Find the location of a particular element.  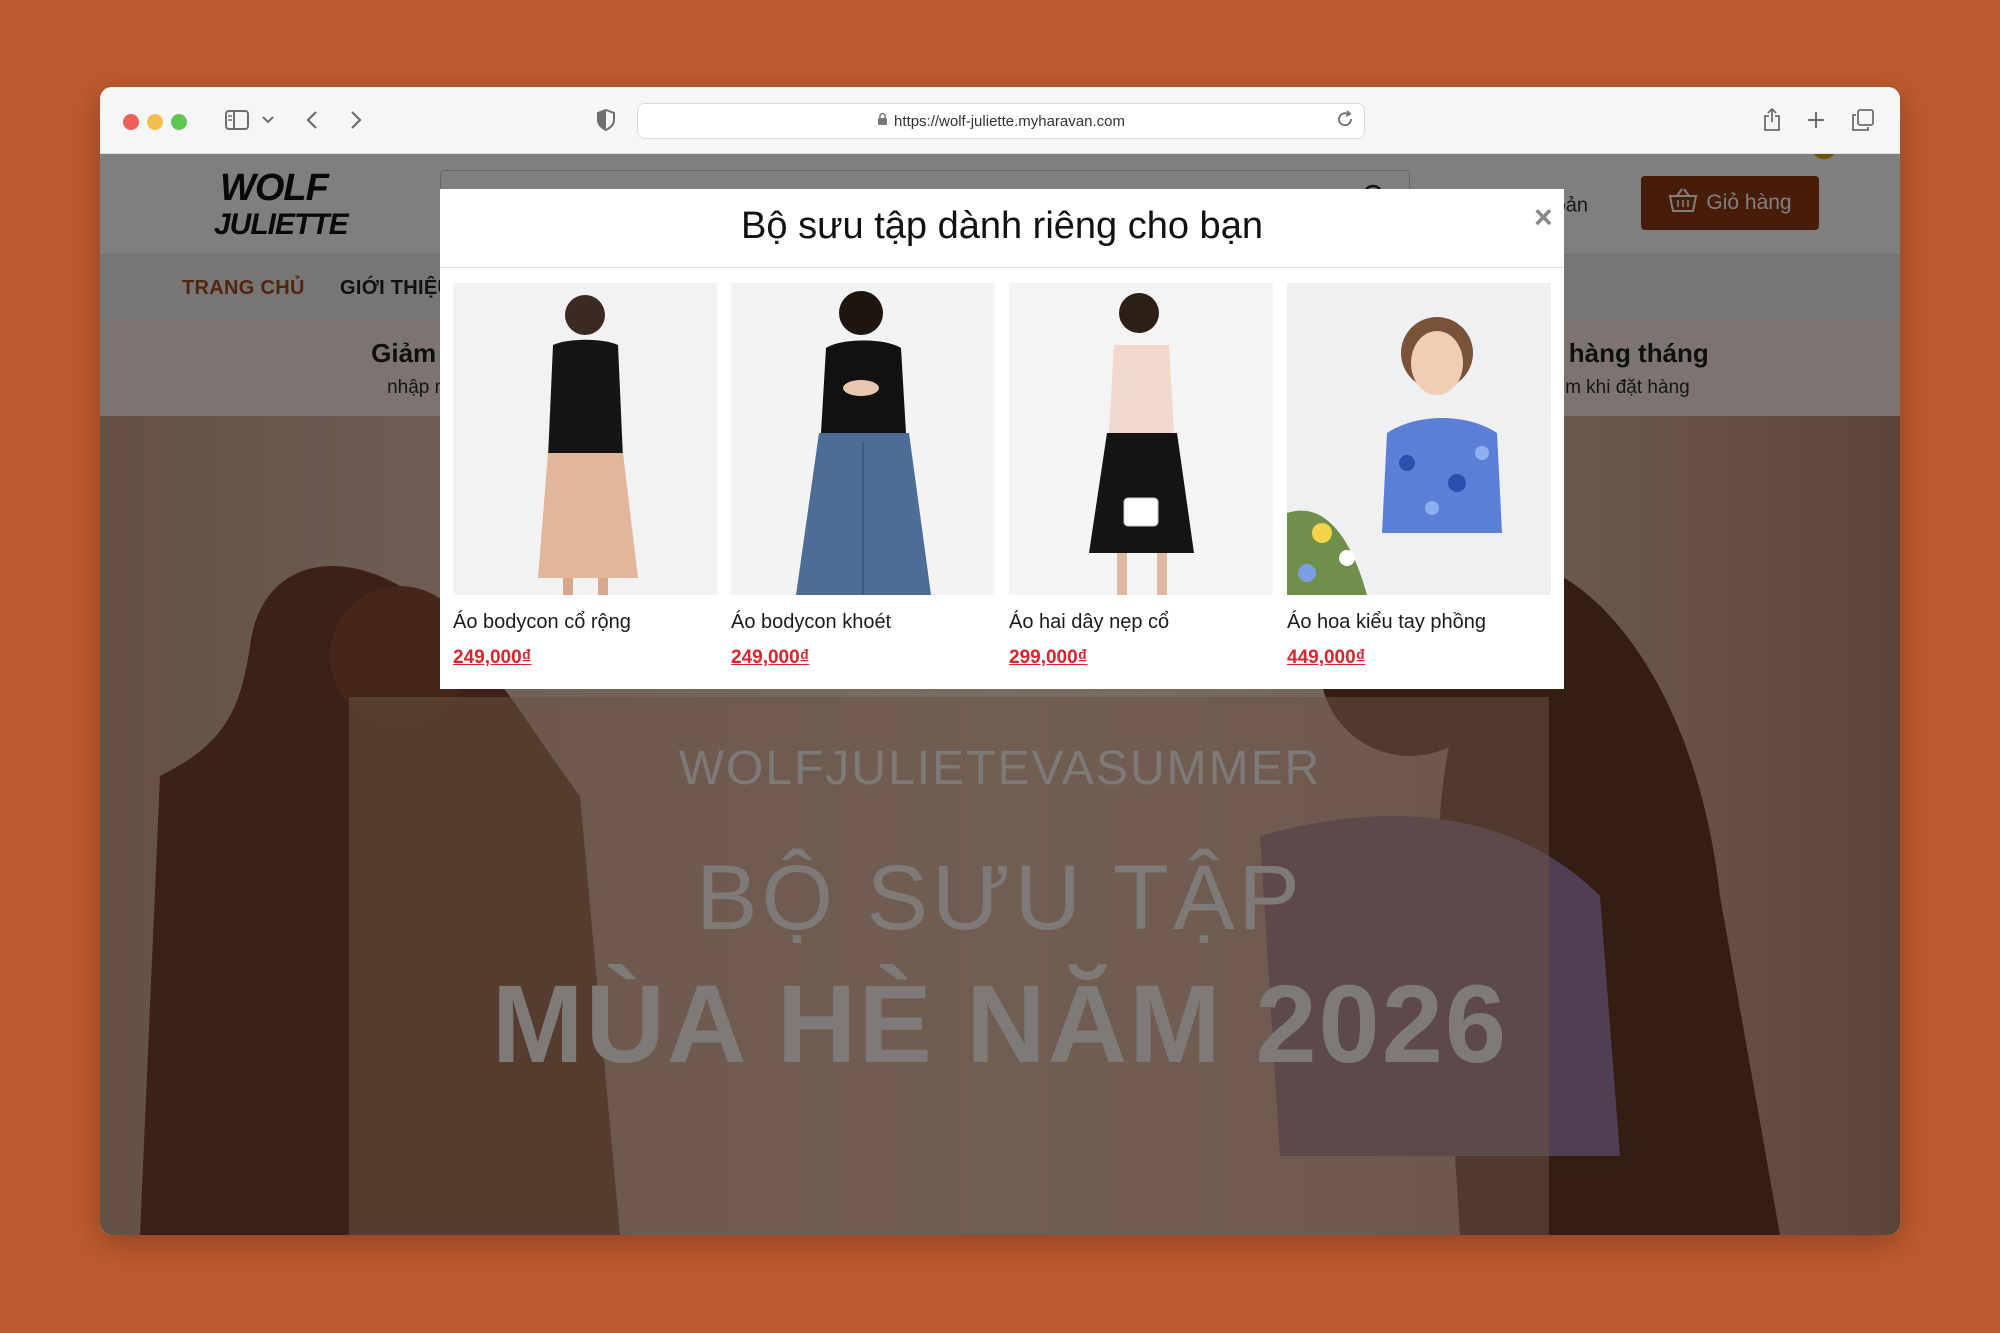

sidebar-toggle-icon is located at coordinates (237, 120).